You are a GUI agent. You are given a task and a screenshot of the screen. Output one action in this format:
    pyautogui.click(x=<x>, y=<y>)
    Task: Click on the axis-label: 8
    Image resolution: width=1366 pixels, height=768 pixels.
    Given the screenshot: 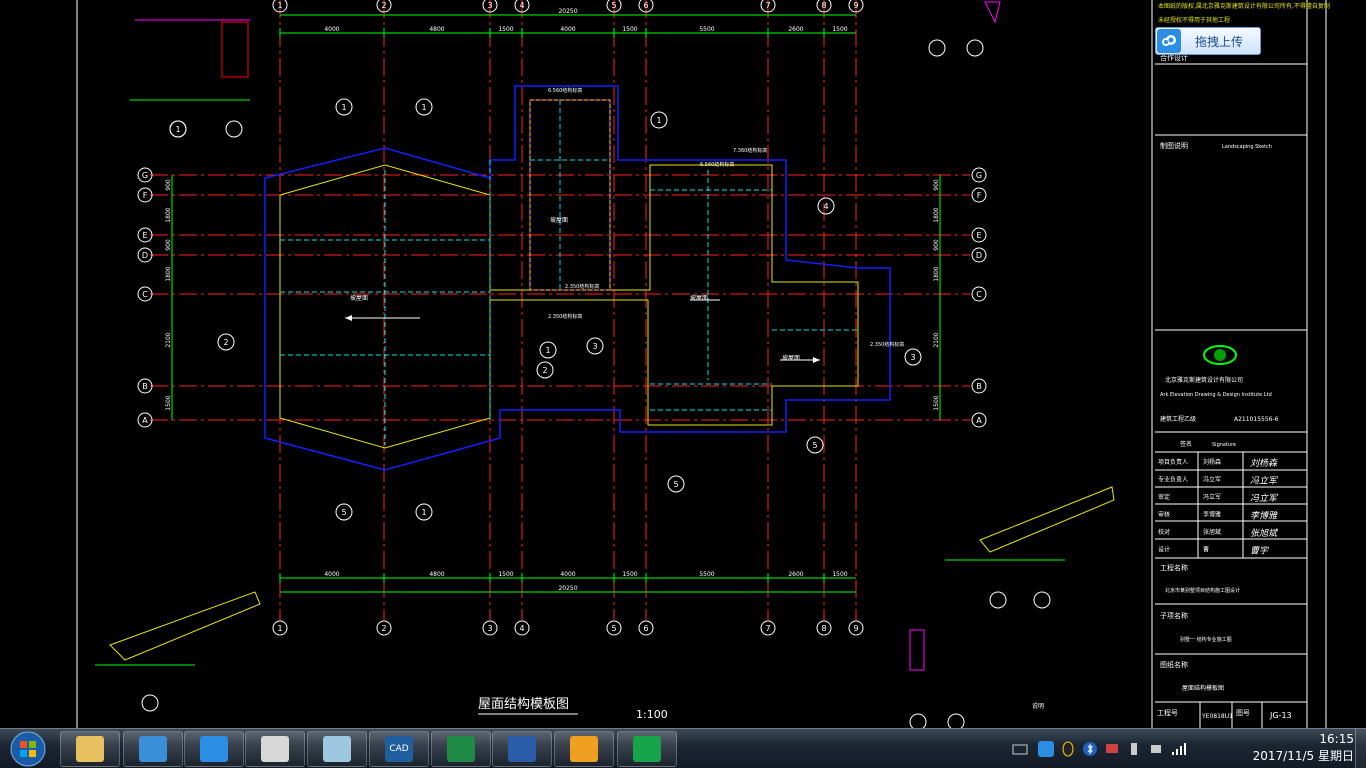 What is the action you would take?
    pyautogui.click(x=823, y=628)
    